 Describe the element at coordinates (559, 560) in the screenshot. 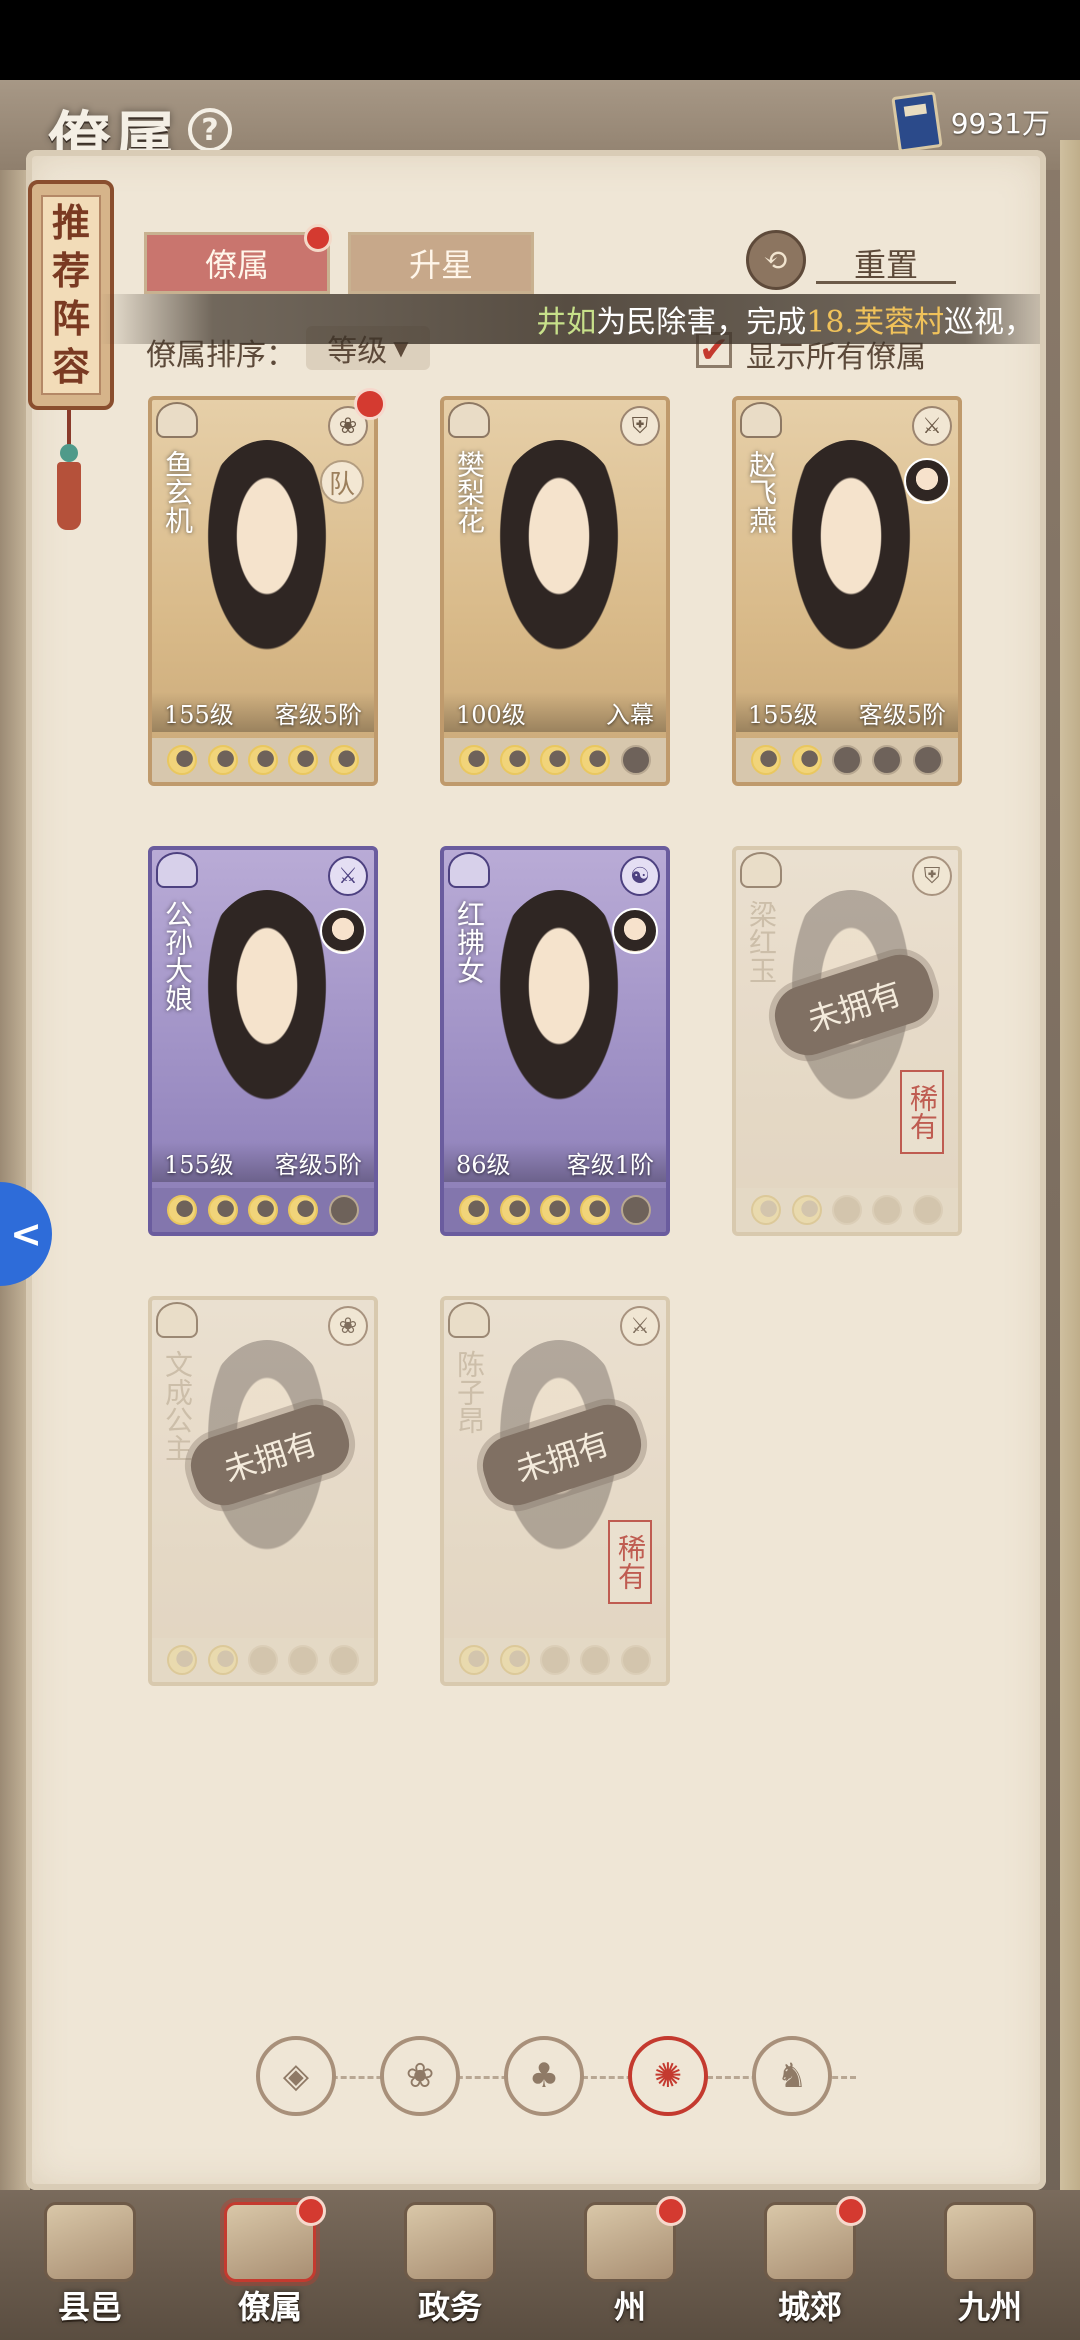

I see `character-portrait` at that location.